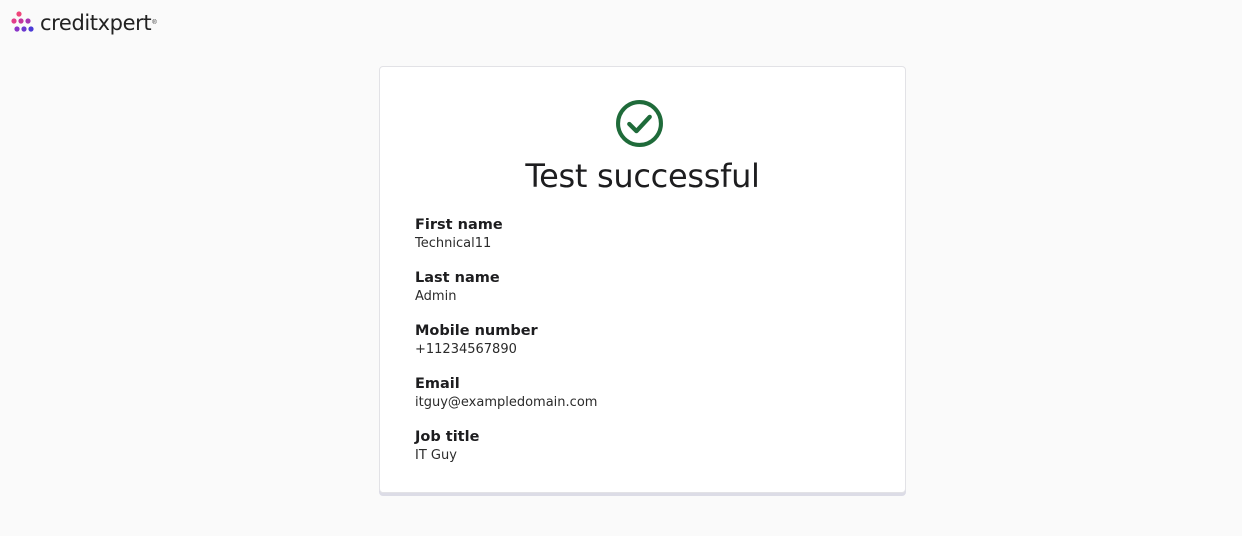 The height and width of the screenshot is (536, 1242). What do you see at coordinates (457, 278) in the screenshot?
I see `field-label: Last name` at bounding box center [457, 278].